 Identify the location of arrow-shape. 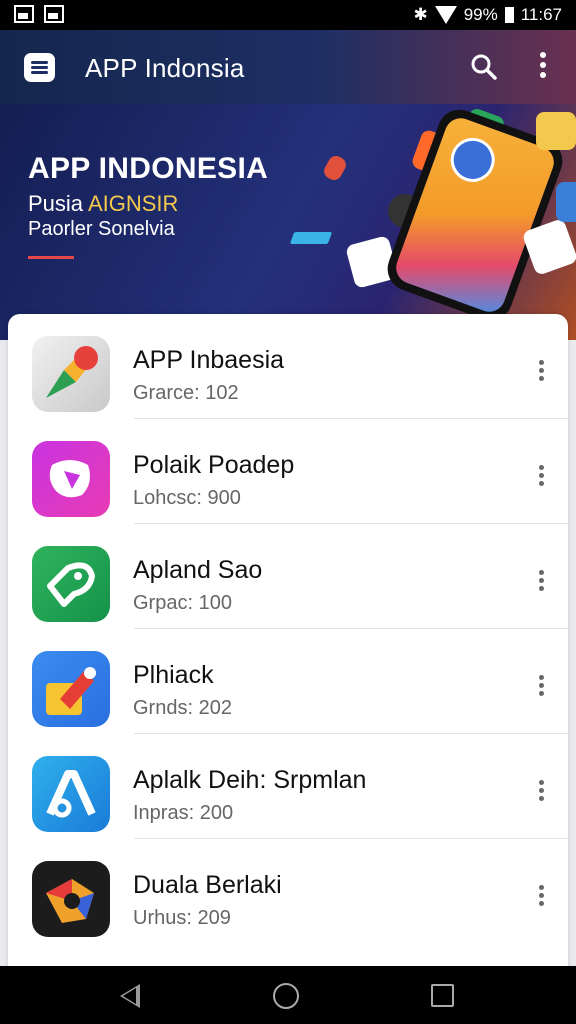
(335, 168).